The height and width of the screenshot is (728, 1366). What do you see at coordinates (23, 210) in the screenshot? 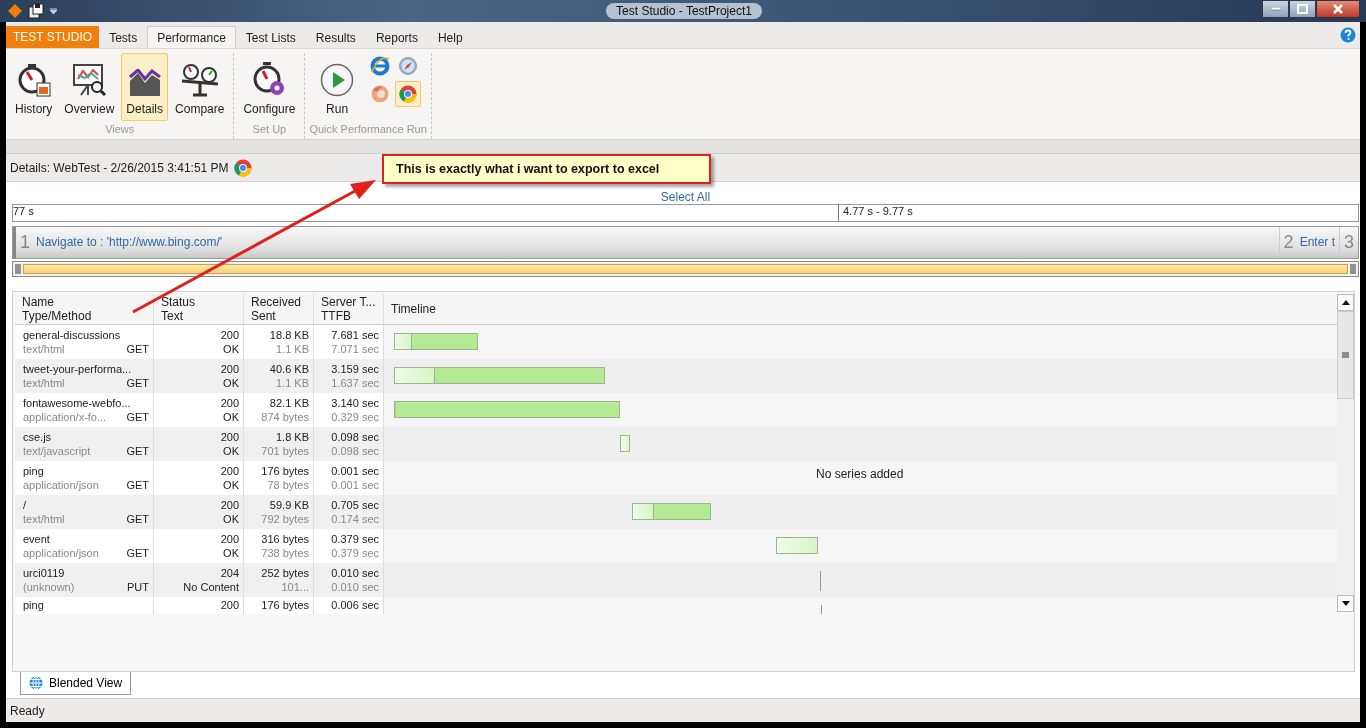
I see `time-label: 77 s` at bounding box center [23, 210].